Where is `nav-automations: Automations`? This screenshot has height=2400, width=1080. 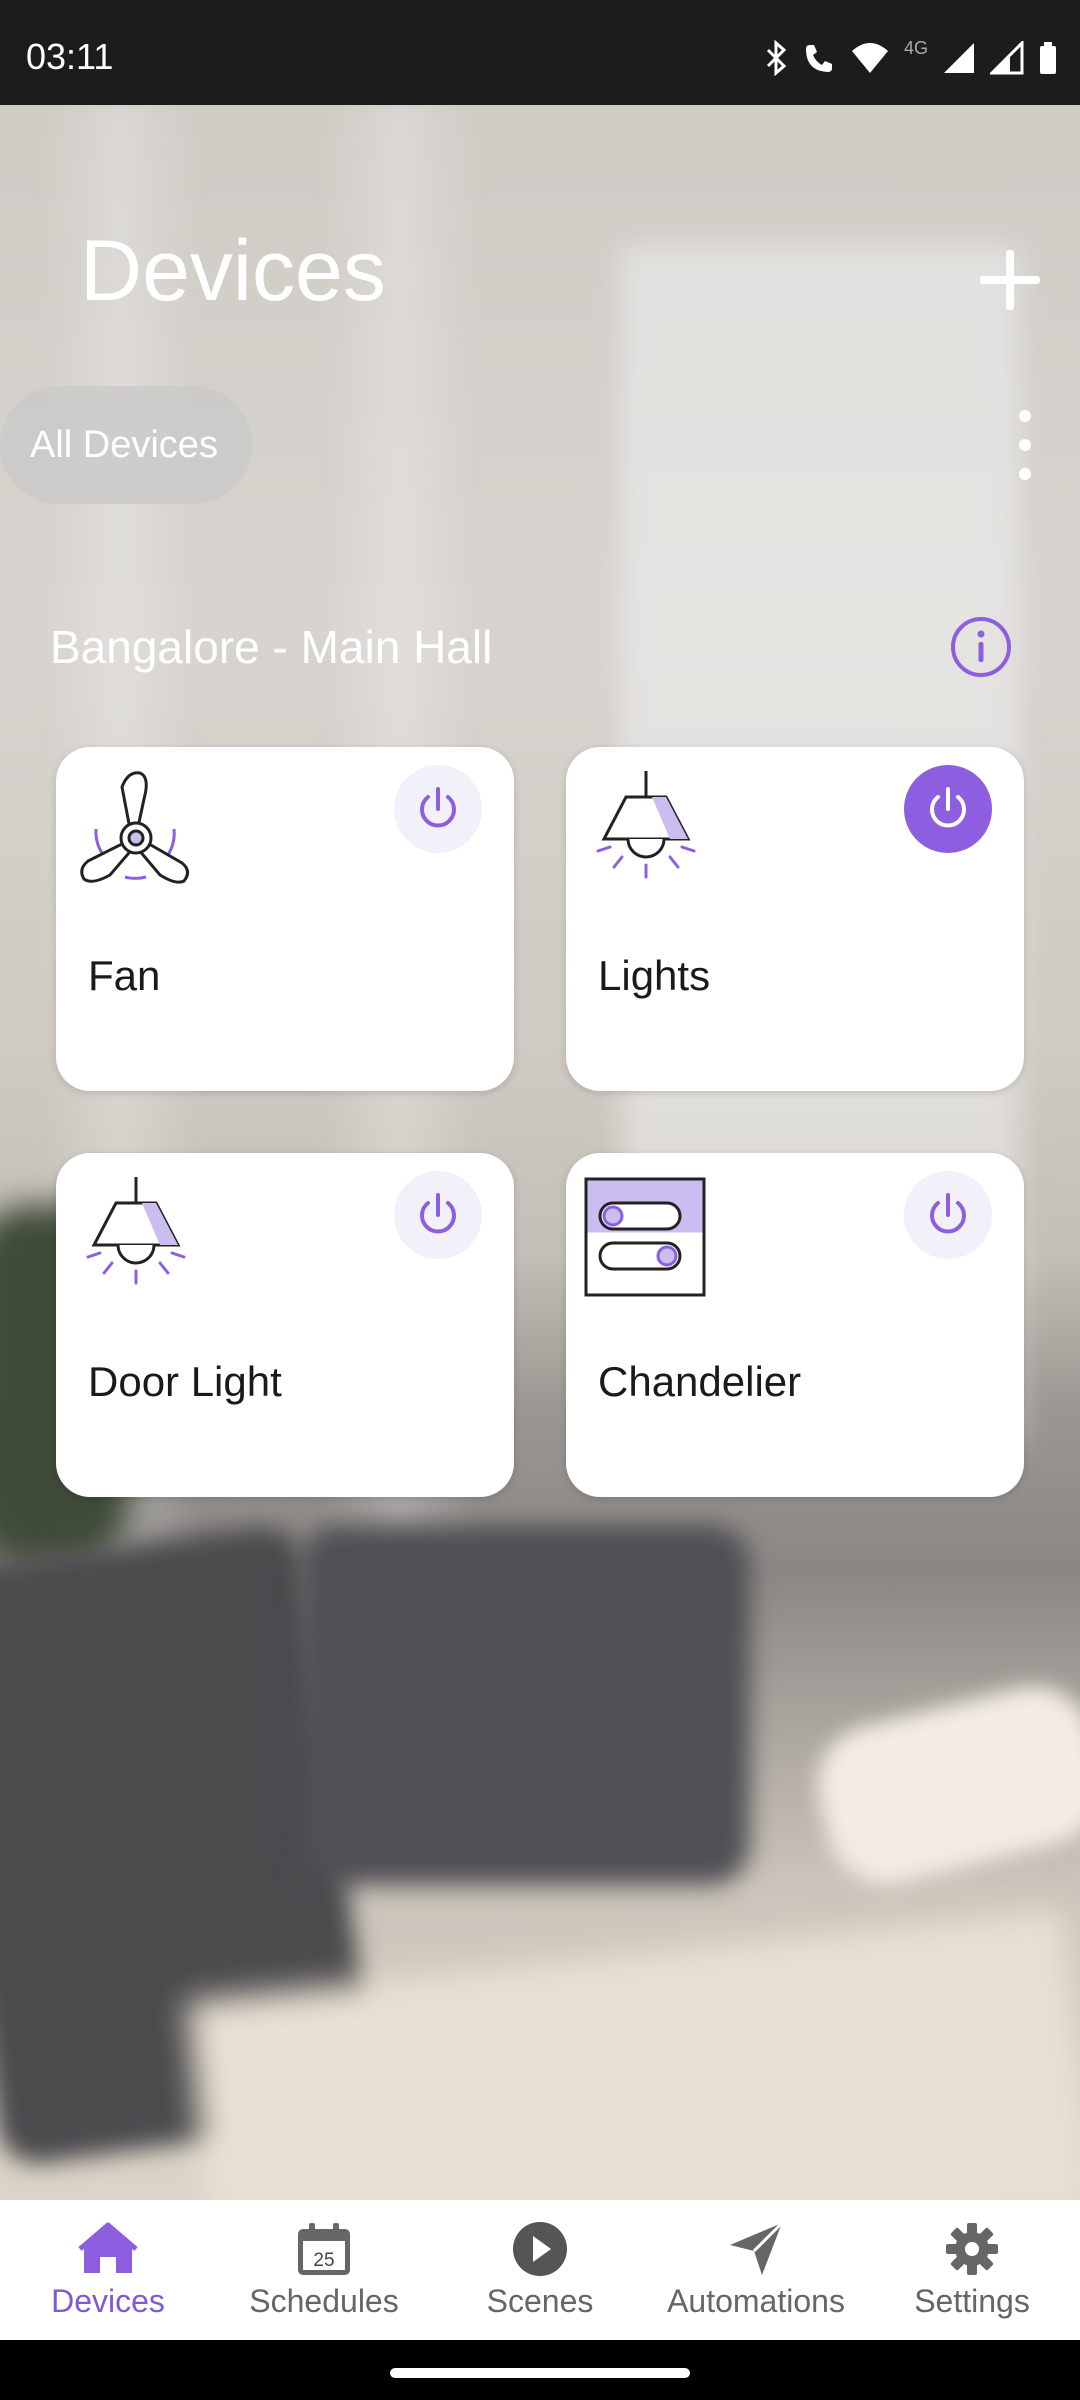
nav-automations: Automations is located at coordinates (756, 2270).